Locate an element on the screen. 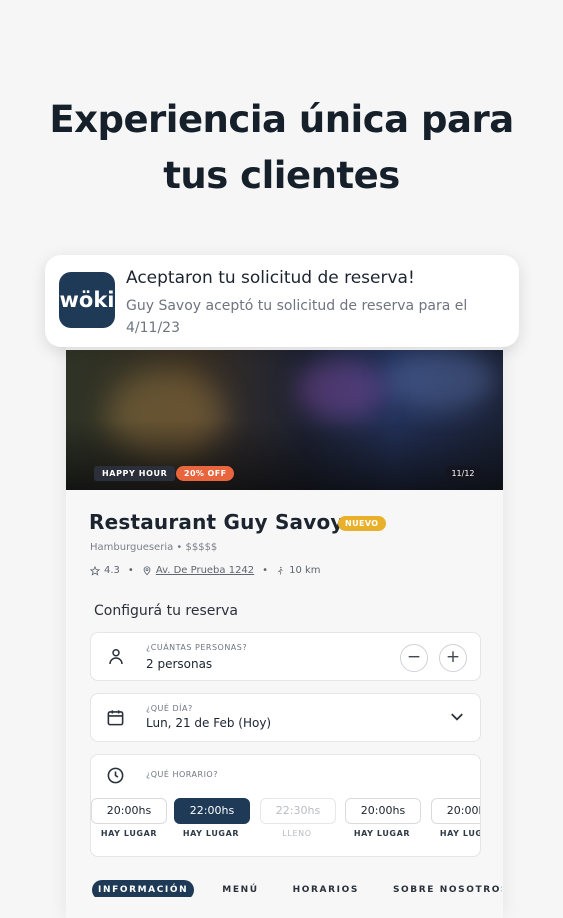 The image size is (563, 918). new-badge: NUEVO is located at coordinates (362, 523).